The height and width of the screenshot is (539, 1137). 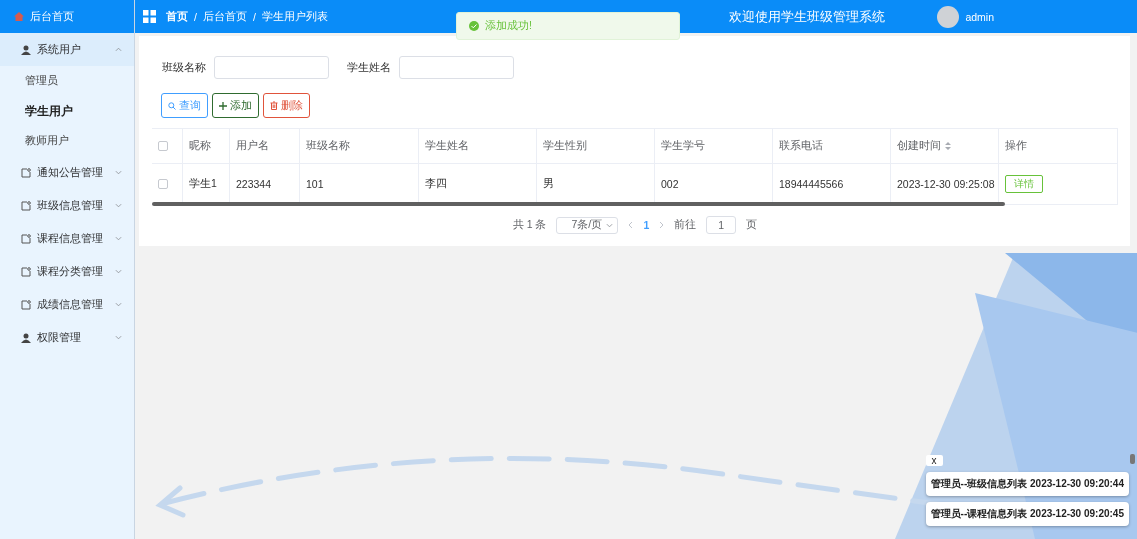 What do you see at coordinates (529, 225) in the screenshot?
I see `total-count: 共 1 条` at bounding box center [529, 225].